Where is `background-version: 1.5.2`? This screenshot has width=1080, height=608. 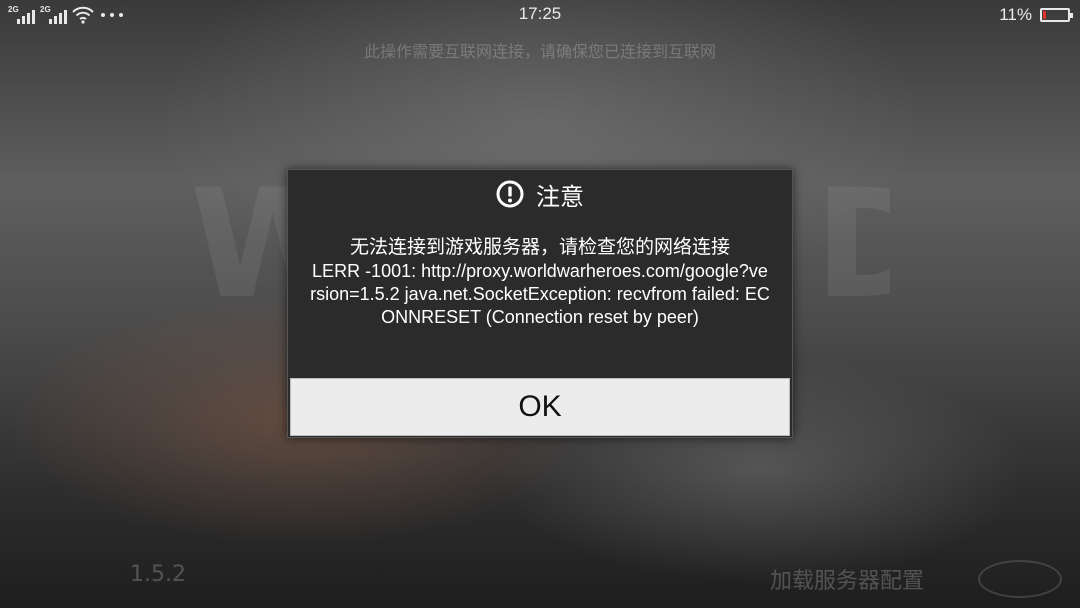
background-version: 1.5.2 is located at coordinates (158, 574).